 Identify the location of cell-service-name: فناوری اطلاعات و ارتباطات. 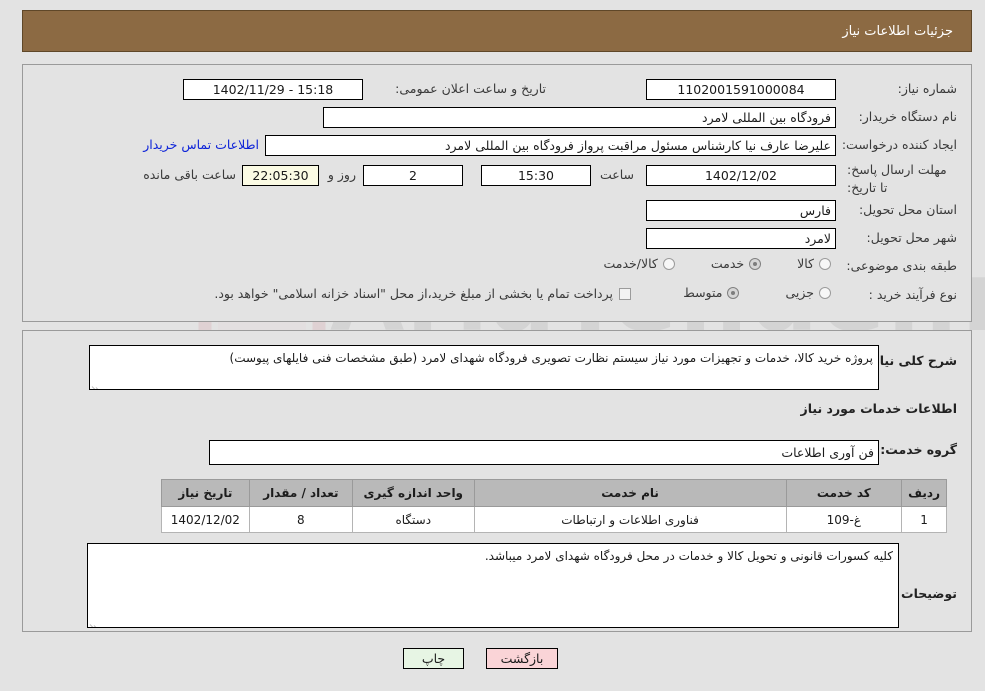
(630, 519).